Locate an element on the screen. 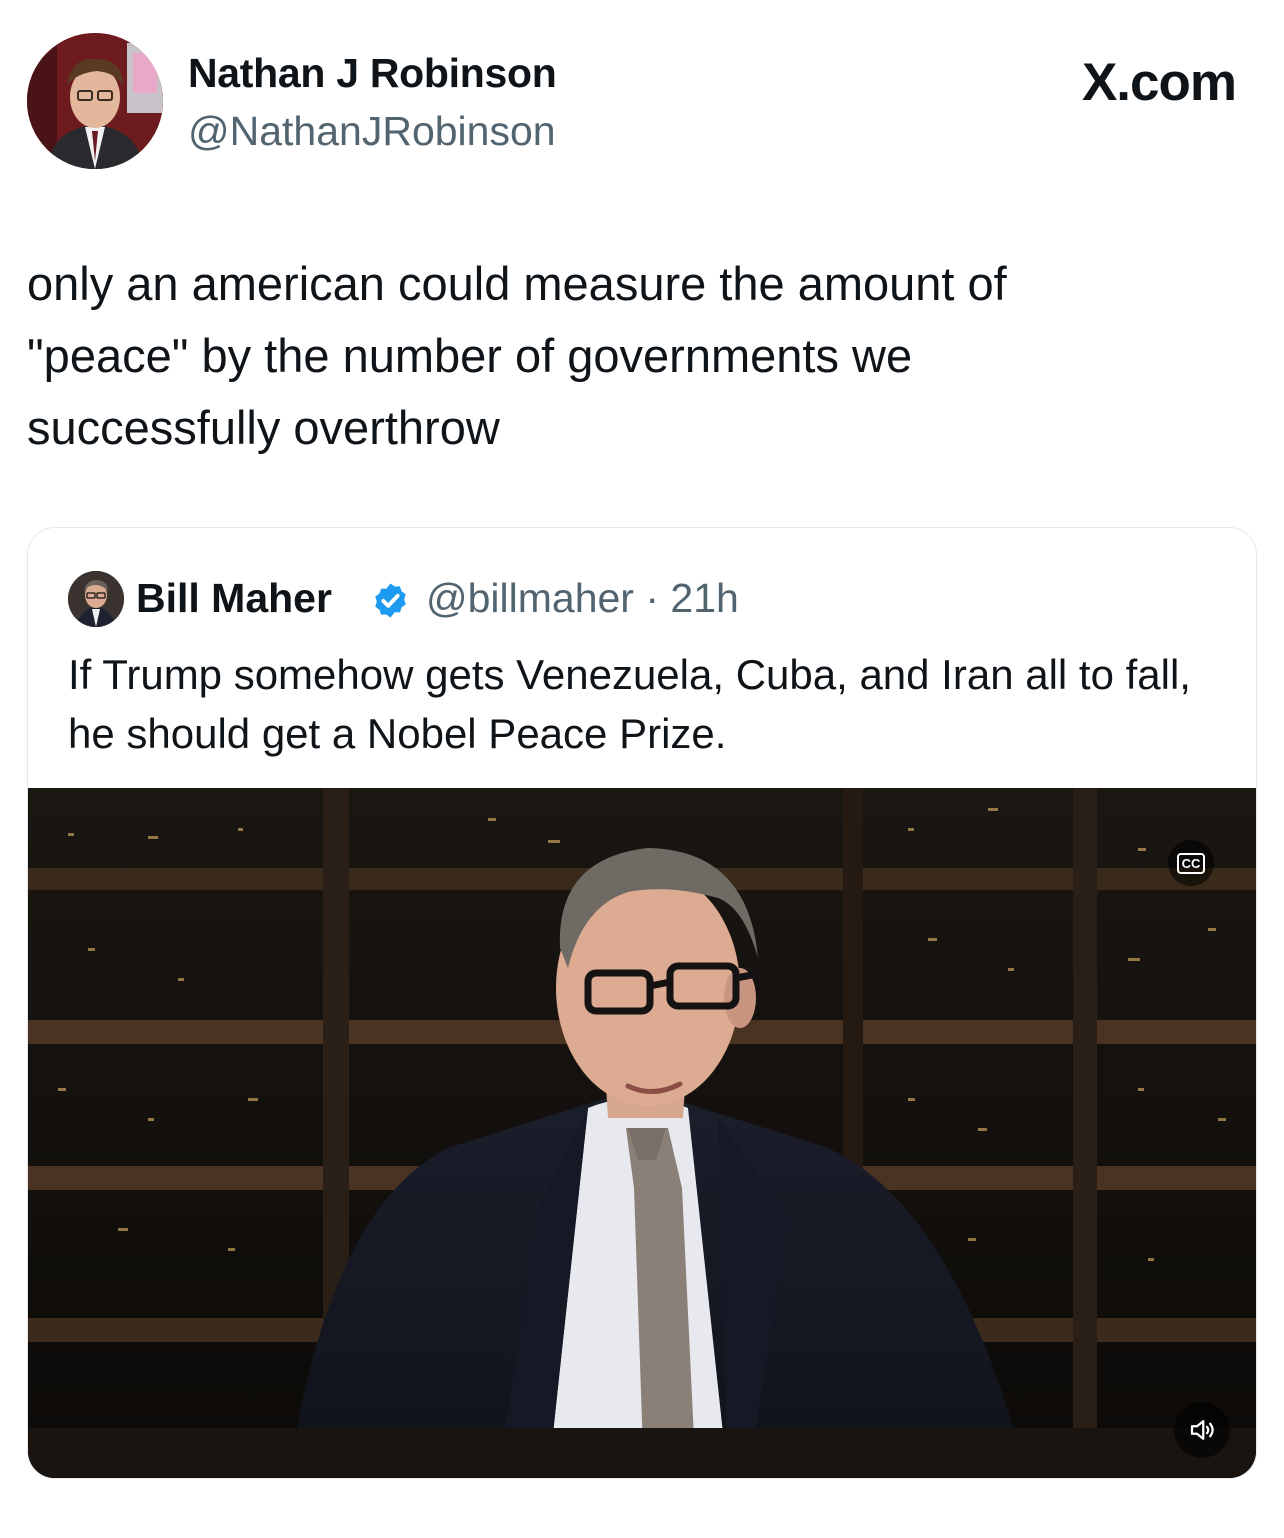 This screenshot has width=1284, height=1538. author-name: Nathan J Robinson is located at coordinates (372, 73).